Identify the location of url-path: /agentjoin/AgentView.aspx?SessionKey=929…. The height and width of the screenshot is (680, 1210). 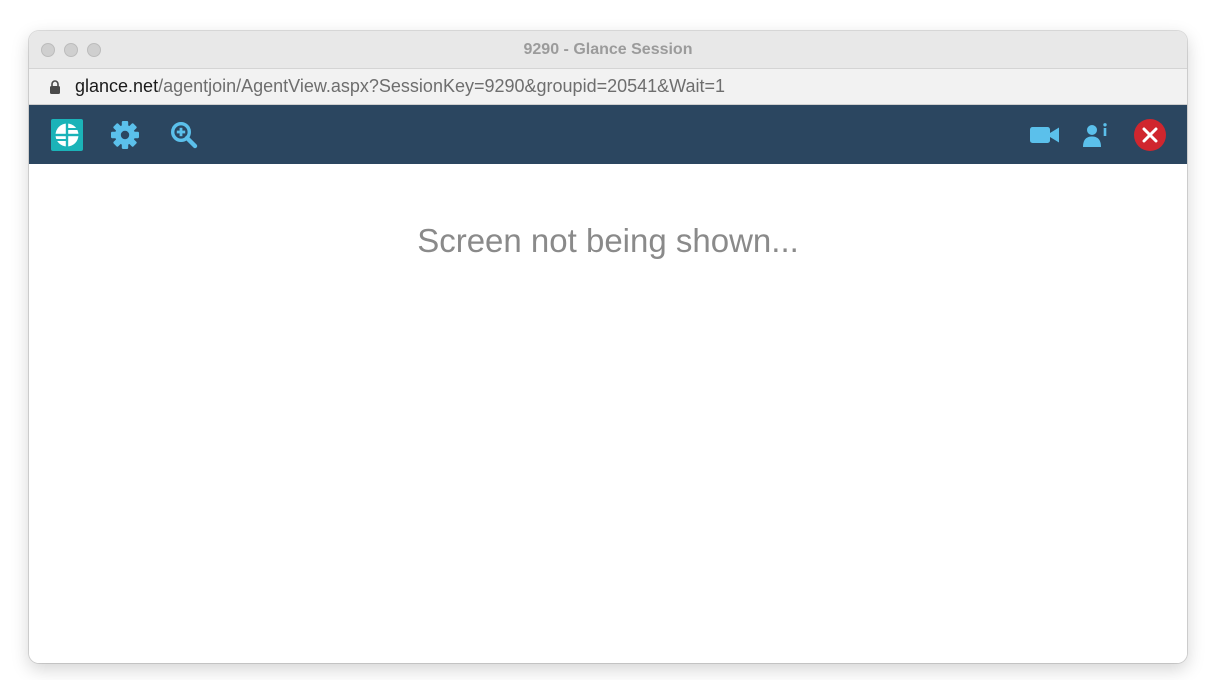
(441, 86).